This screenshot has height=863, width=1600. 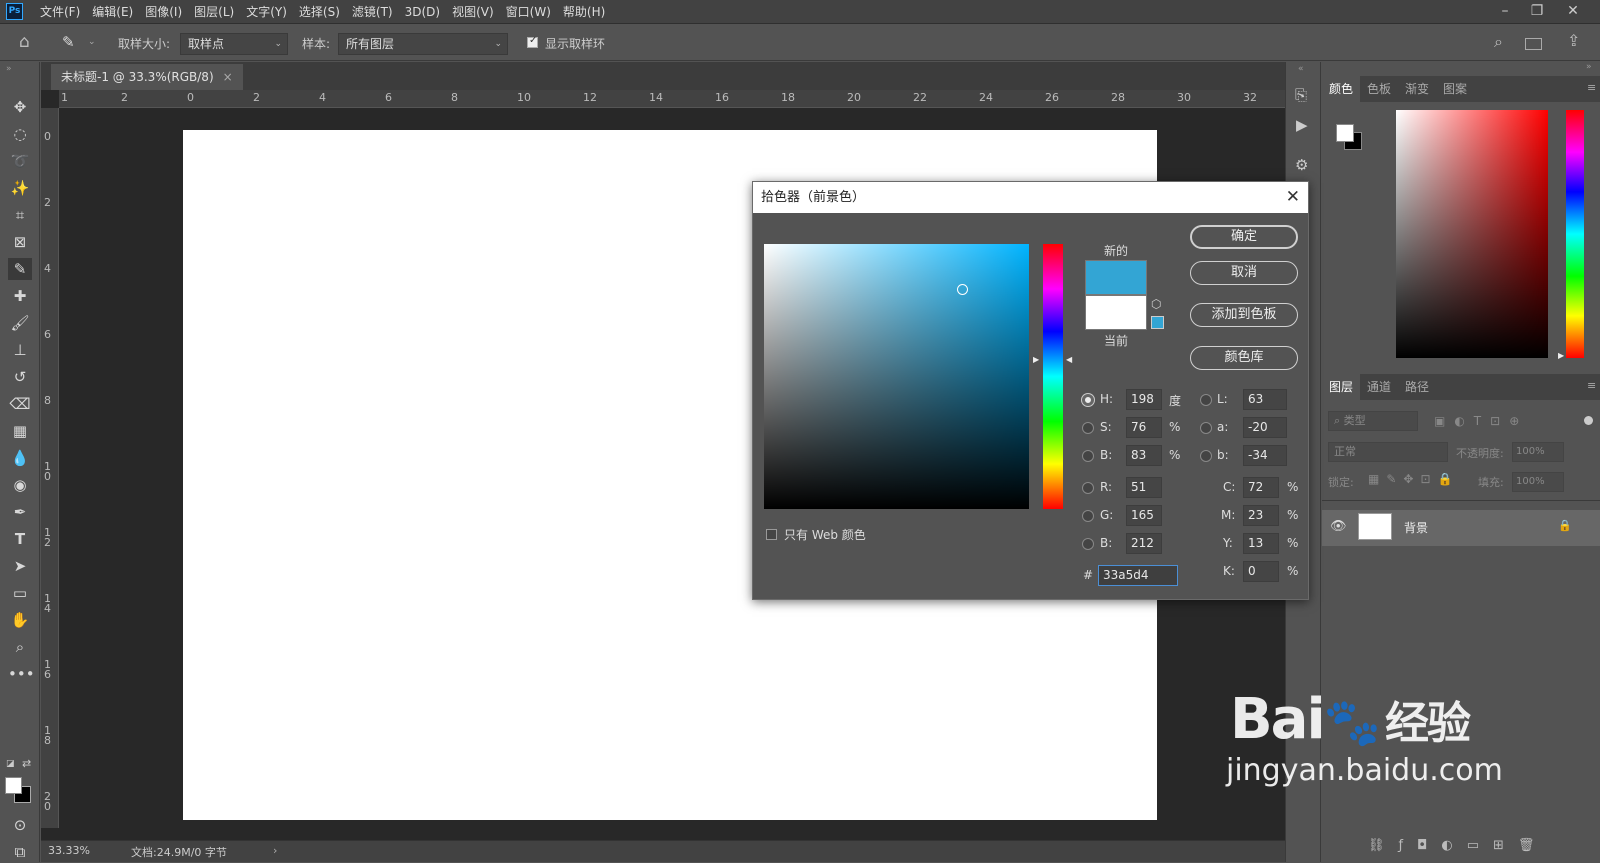 I want to click on close-tab-icon: ×, so click(x=228, y=77).